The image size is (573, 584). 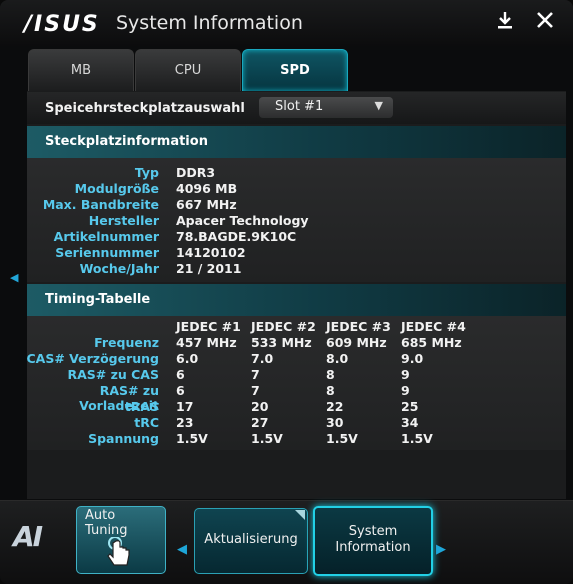 I want to click on slot-selector-label: Speicehrsteckplatzauswahl, so click(x=145, y=108).